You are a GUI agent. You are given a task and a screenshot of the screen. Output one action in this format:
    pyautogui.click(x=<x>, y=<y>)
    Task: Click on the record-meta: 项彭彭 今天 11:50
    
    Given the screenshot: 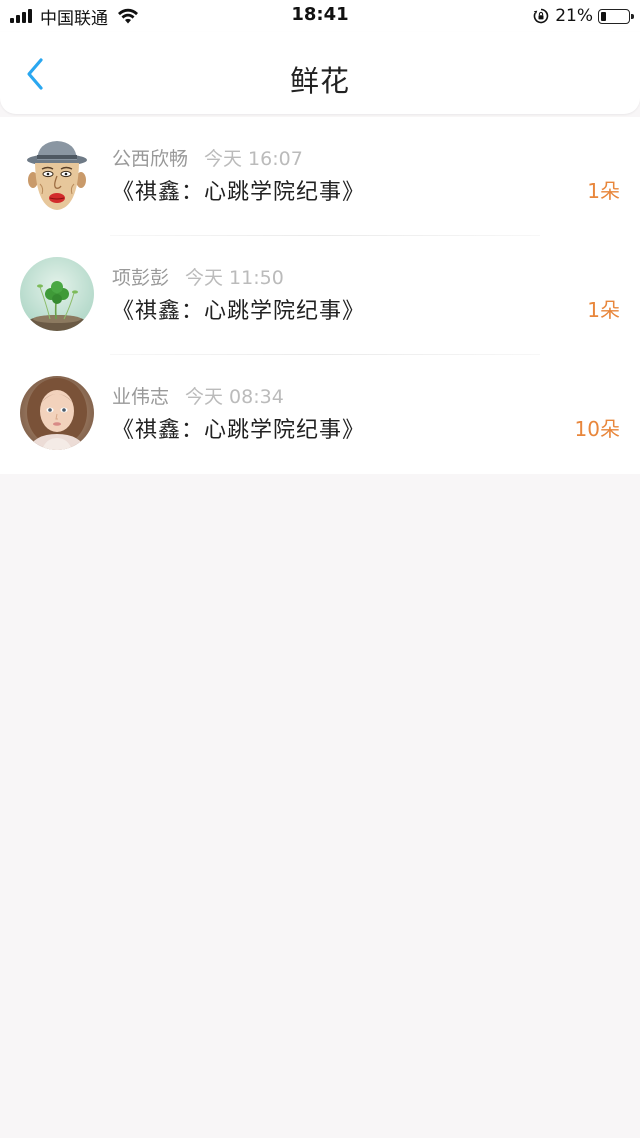 What is the action you would take?
    pyautogui.click(x=198, y=276)
    